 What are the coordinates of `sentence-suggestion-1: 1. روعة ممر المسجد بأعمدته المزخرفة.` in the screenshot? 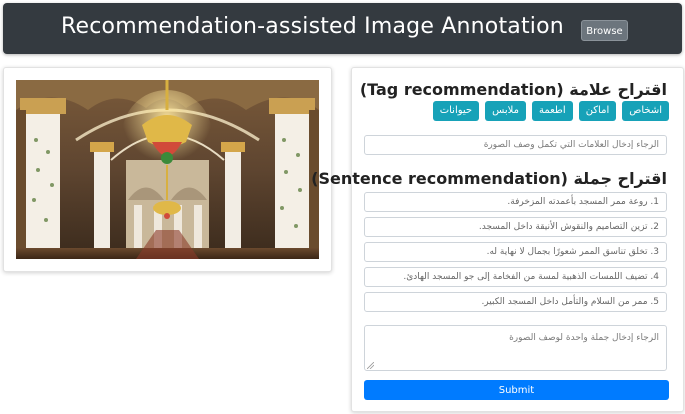 It's located at (515, 202).